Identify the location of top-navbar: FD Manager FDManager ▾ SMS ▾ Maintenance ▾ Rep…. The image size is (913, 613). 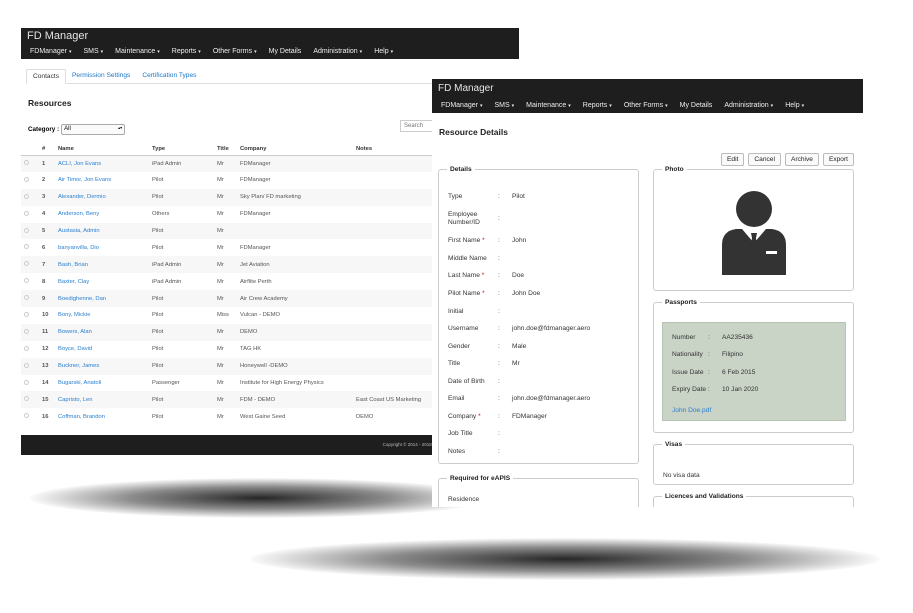
(270, 43).